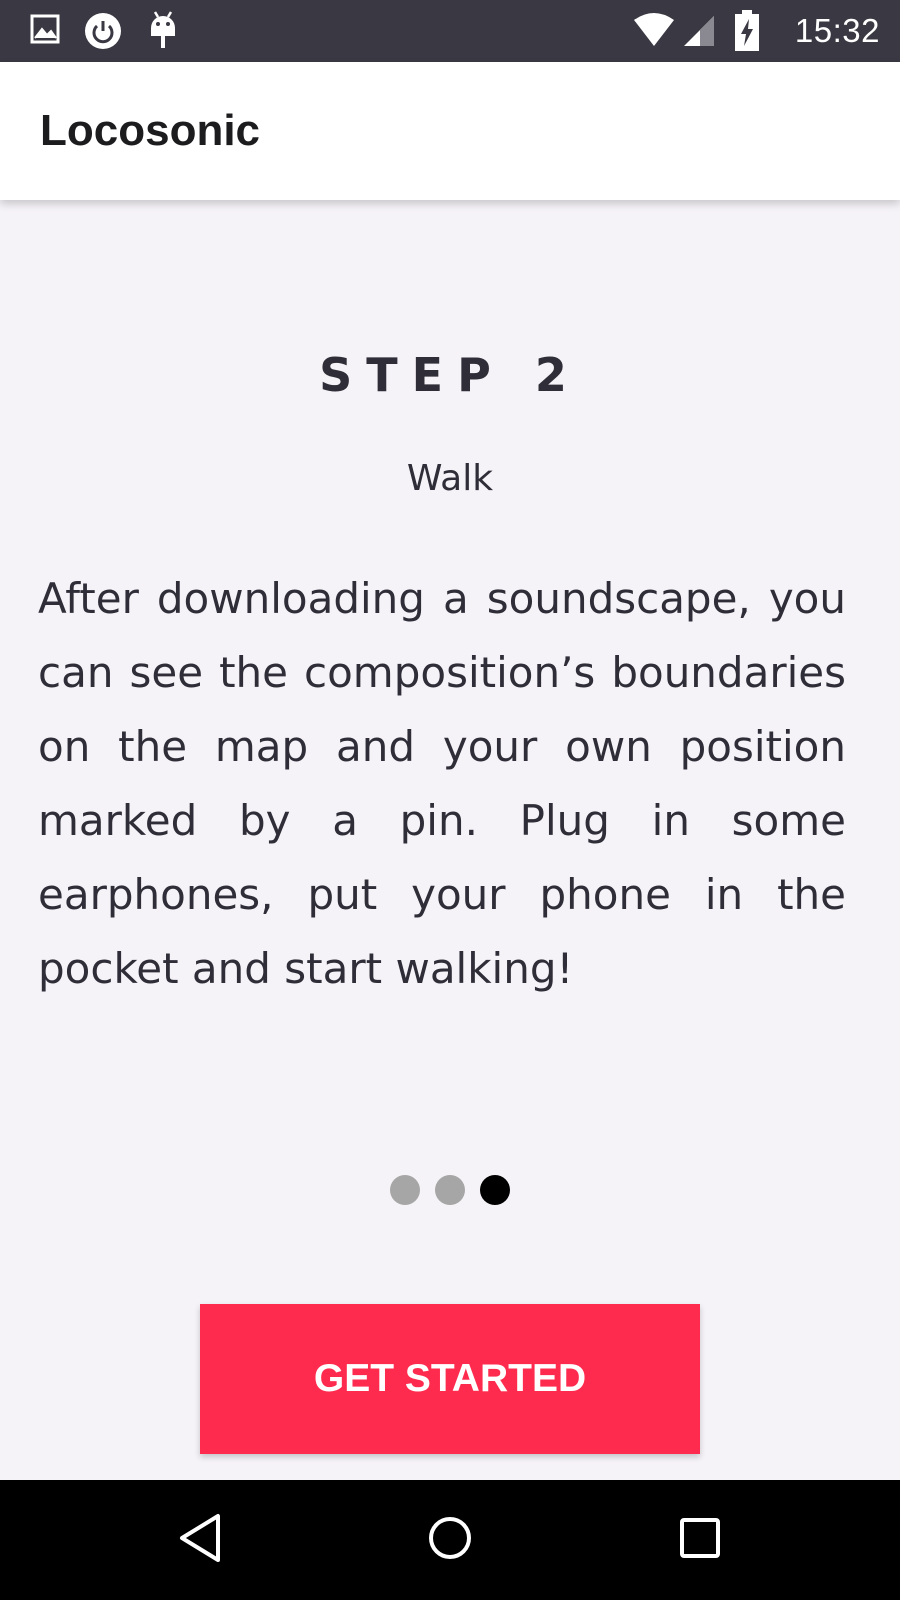  I want to click on image-icon, so click(45, 31).